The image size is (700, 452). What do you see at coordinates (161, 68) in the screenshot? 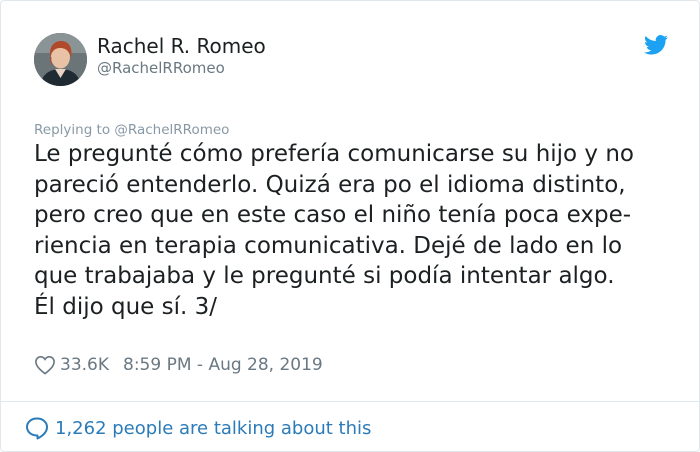
I see `user-handle: @RachelRRomeo` at bounding box center [161, 68].